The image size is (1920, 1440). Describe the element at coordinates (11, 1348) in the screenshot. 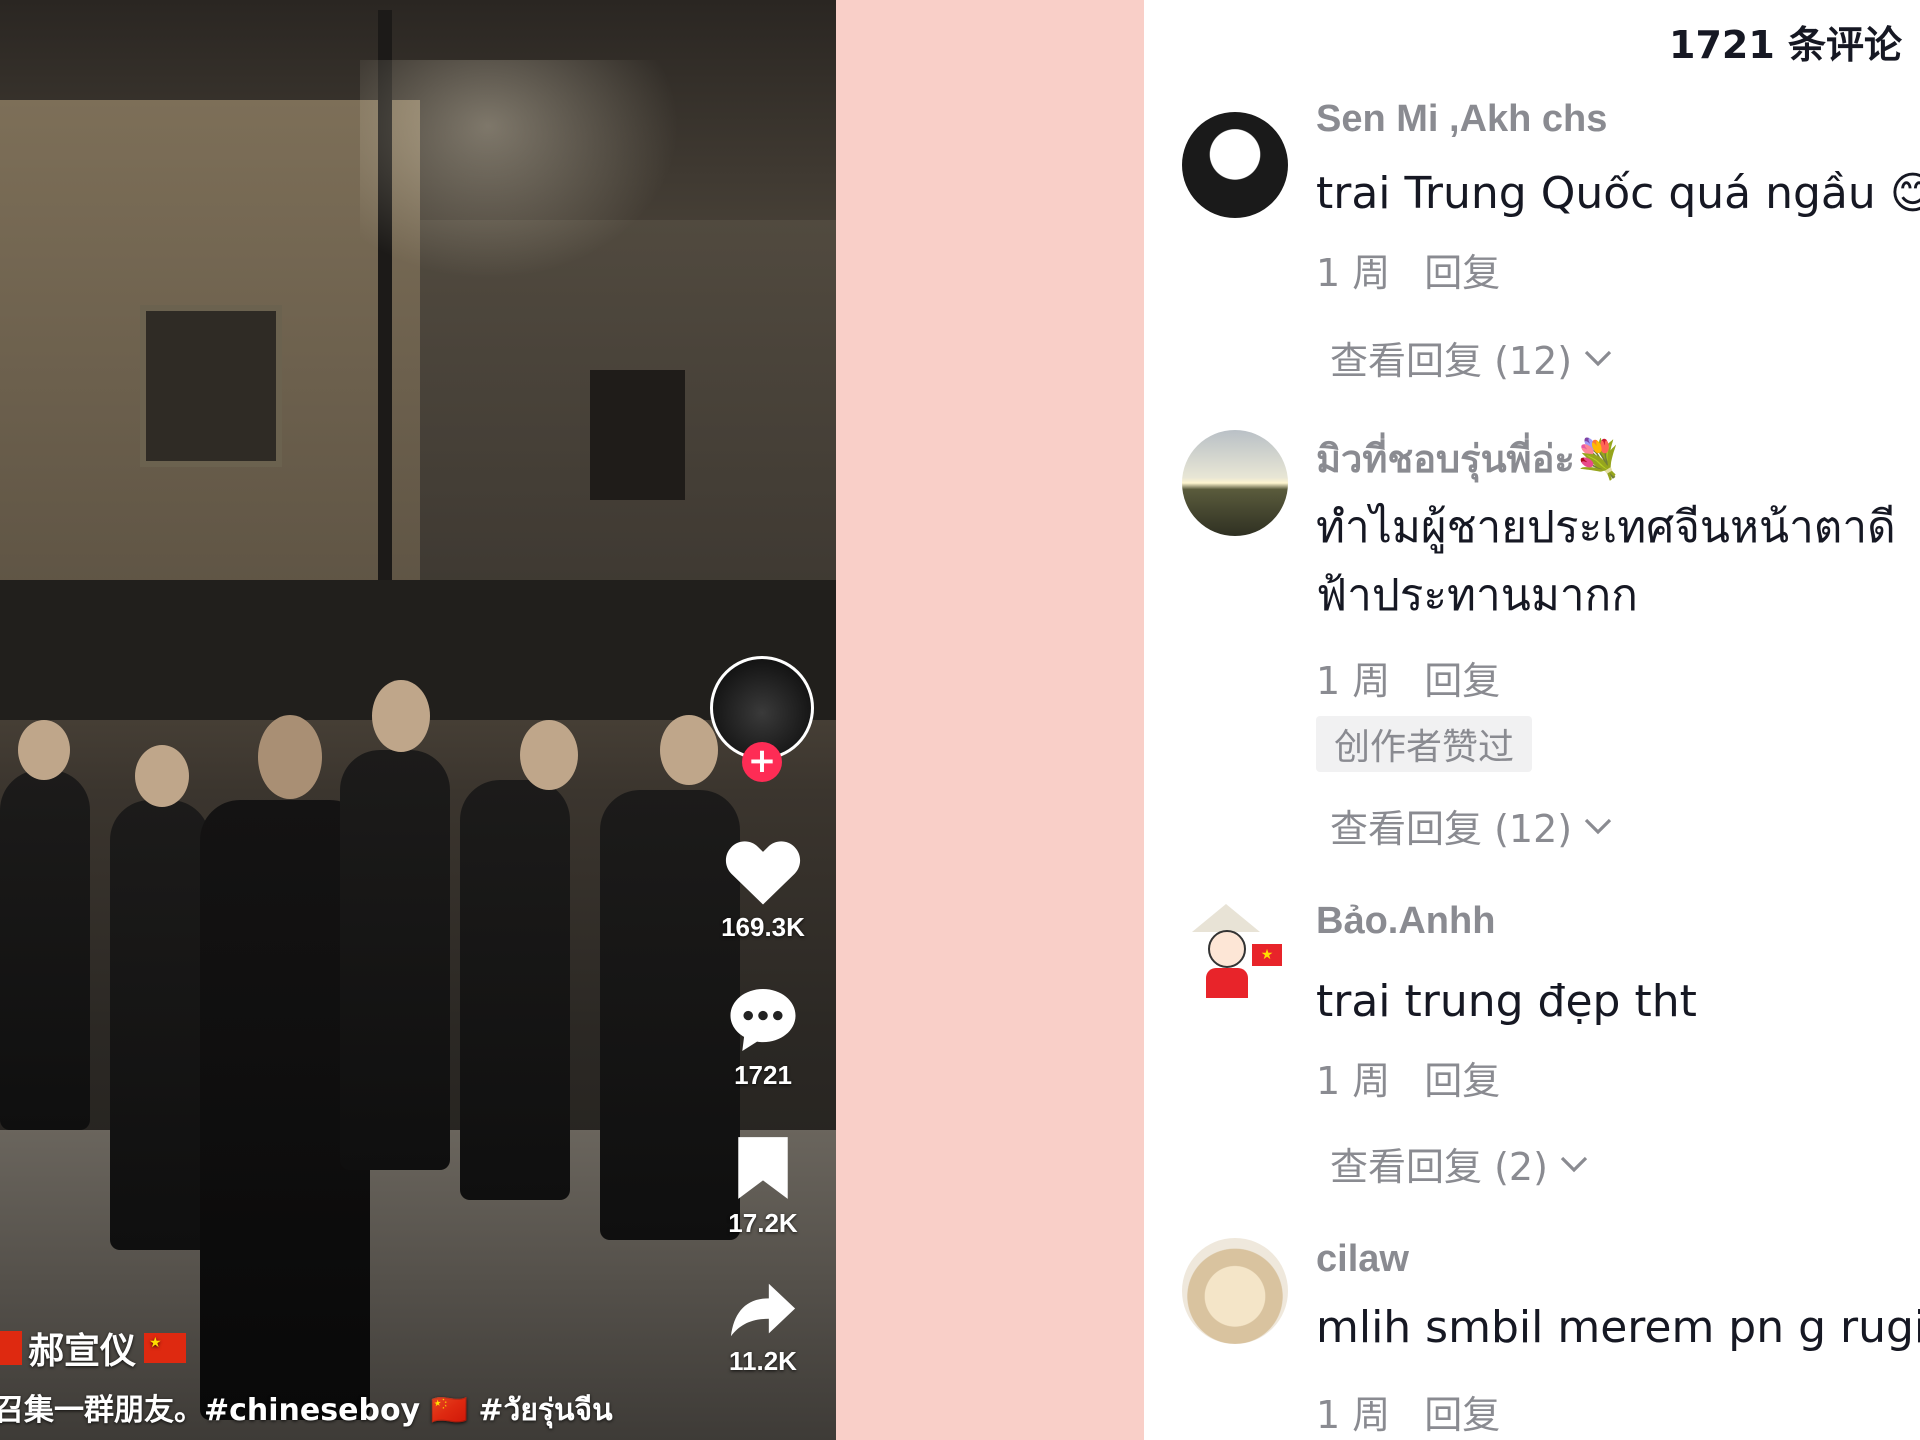

I see `china-flag-icon` at that location.